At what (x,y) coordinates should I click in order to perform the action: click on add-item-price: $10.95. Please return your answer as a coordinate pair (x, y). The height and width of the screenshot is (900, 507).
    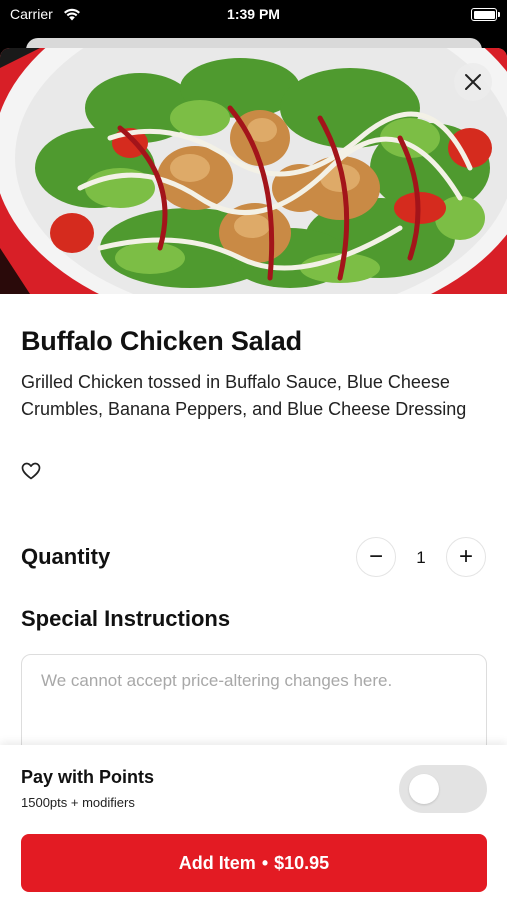
    Looking at the image, I should click on (302, 862).